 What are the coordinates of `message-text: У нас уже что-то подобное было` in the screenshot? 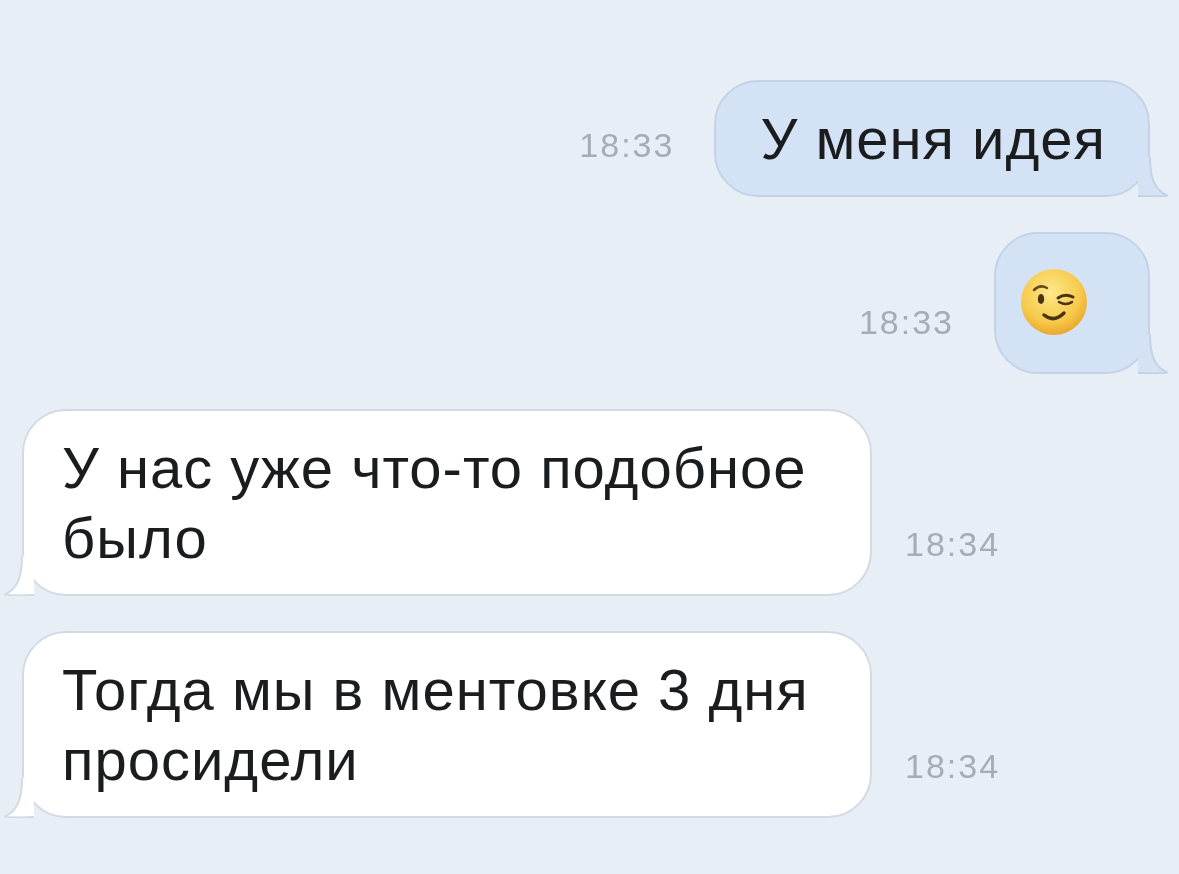 It's located at (435, 503).